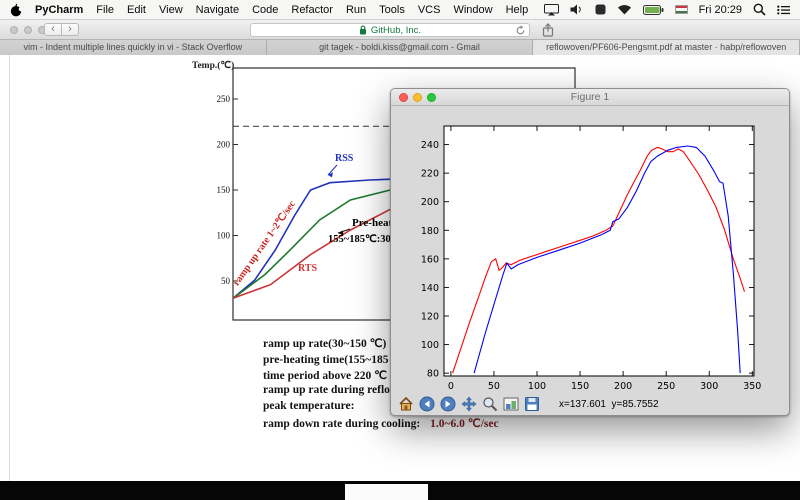  What do you see at coordinates (265, 10) in the screenshot?
I see `menu-code: Code` at bounding box center [265, 10].